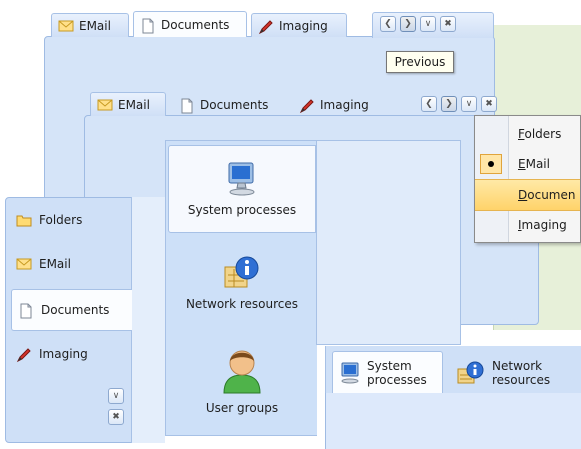 The width and height of the screenshot is (581, 449). What do you see at coordinates (453, 420) in the screenshot?
I see `tab-panel-bottom` at bounding box center [453, 420].